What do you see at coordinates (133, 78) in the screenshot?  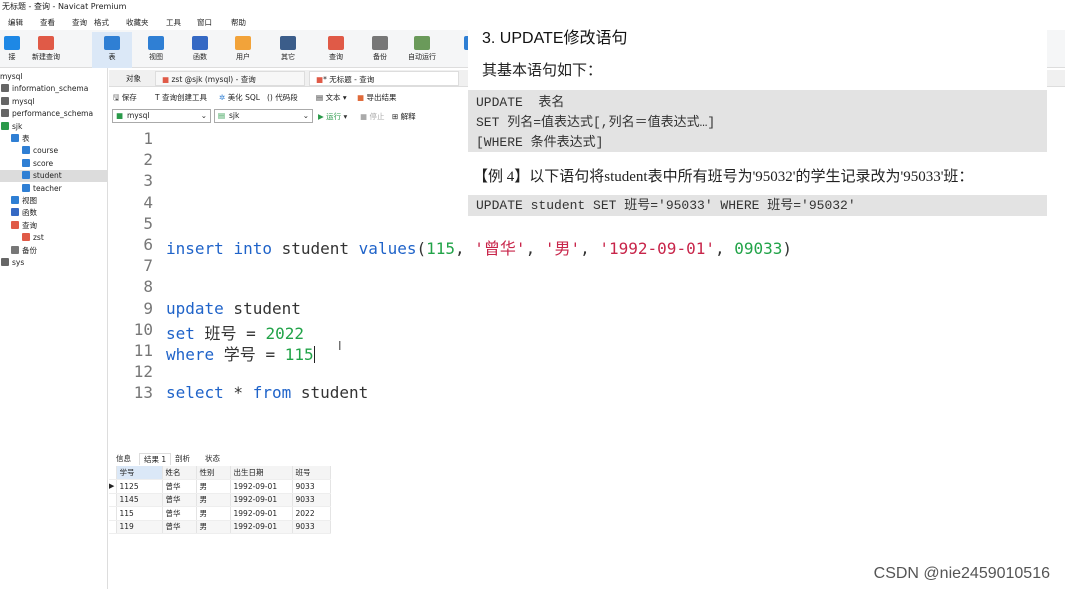 I see `tab-objects: 对象` at bounding box center [133, 78].